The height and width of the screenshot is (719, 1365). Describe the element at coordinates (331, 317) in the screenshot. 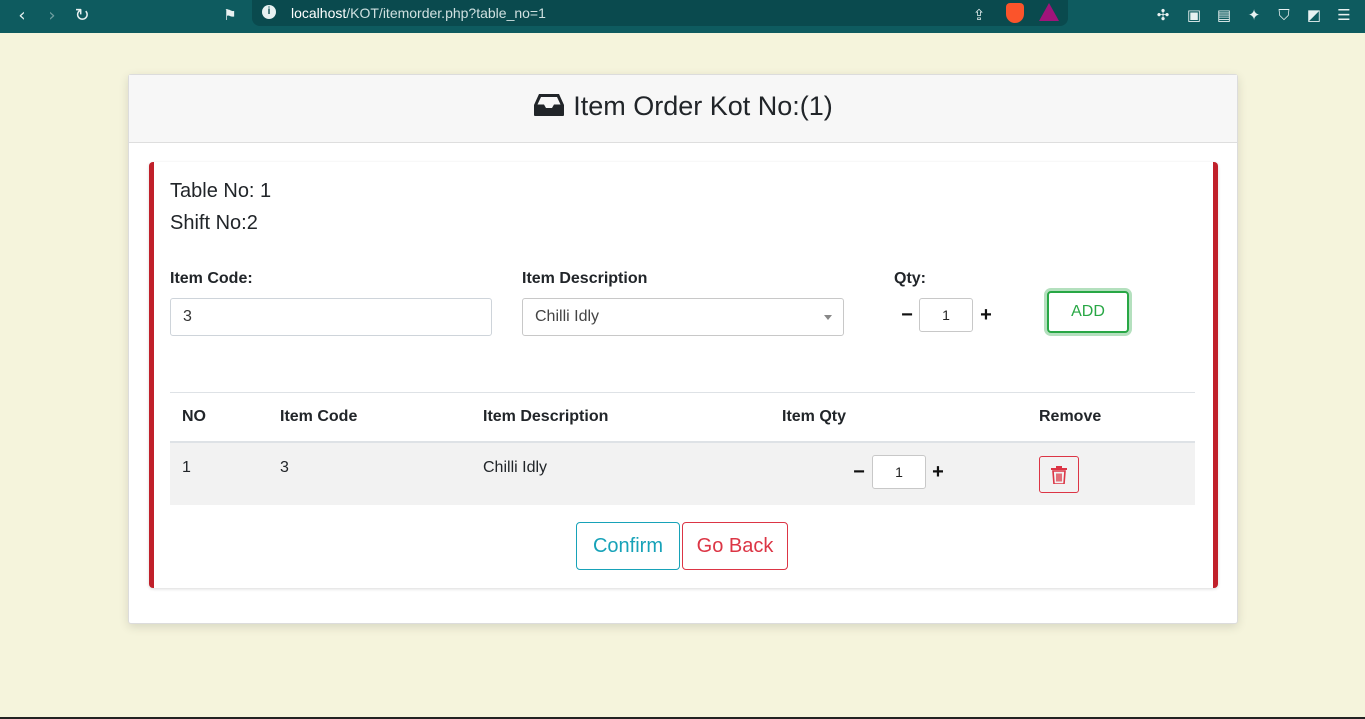

I see `item-code-input: 3` at that location.